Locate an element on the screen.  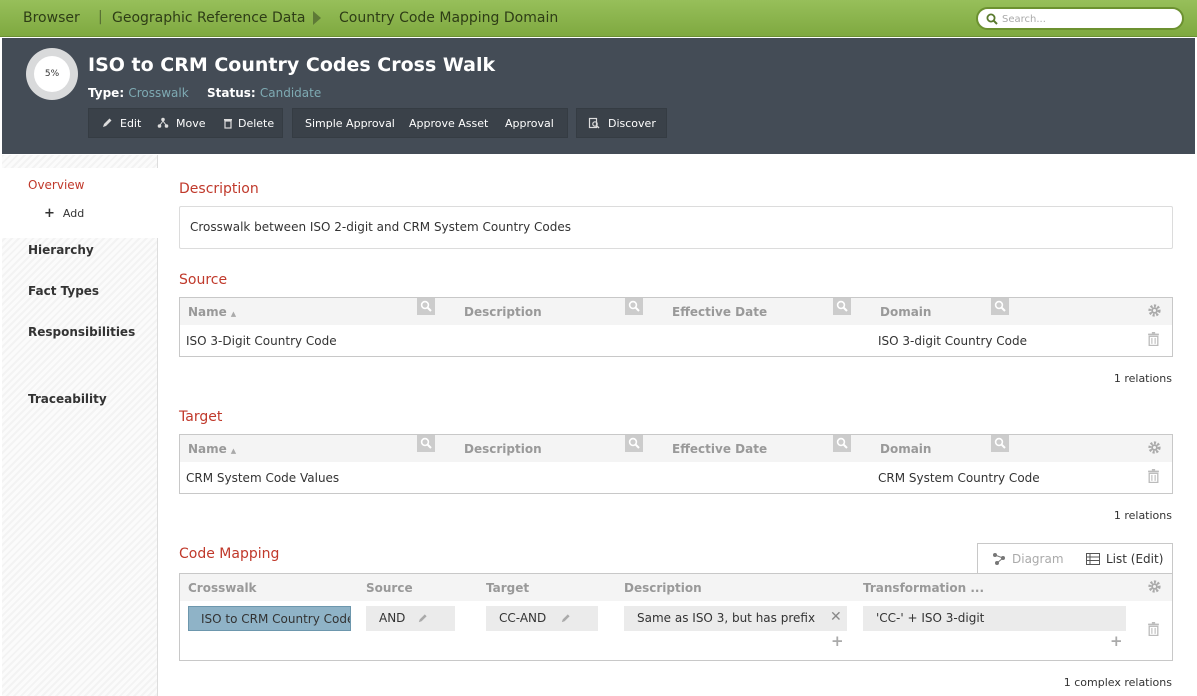
column-header-crosswalk: Crosswalk is located at coordinates (222, 588).